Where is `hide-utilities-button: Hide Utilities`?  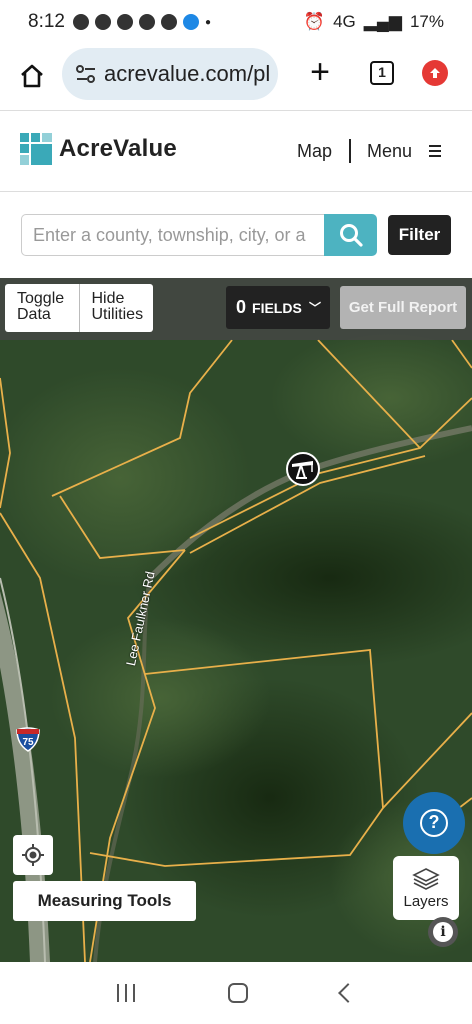
hide-utilities-button: Hide Utilities is located at coordinates (117, 308).